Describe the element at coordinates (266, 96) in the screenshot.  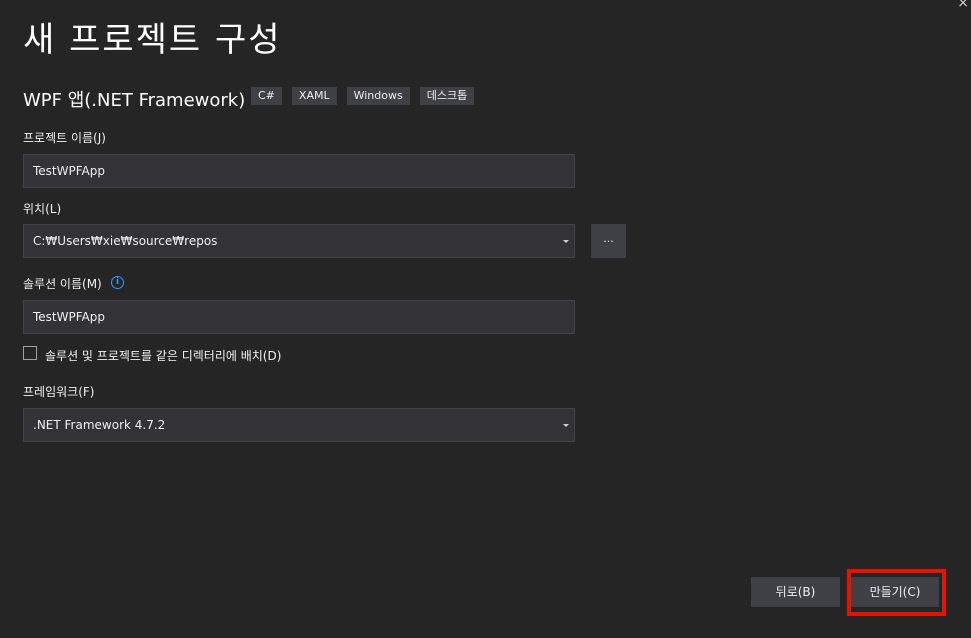
I see `tag-language: C#` at that location.